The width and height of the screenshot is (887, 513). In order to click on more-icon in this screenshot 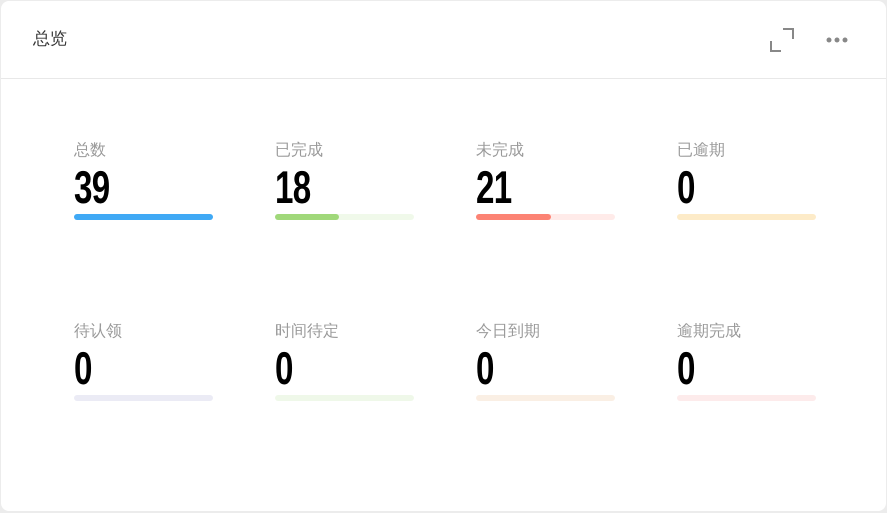, I will do `click(837, 39)`.